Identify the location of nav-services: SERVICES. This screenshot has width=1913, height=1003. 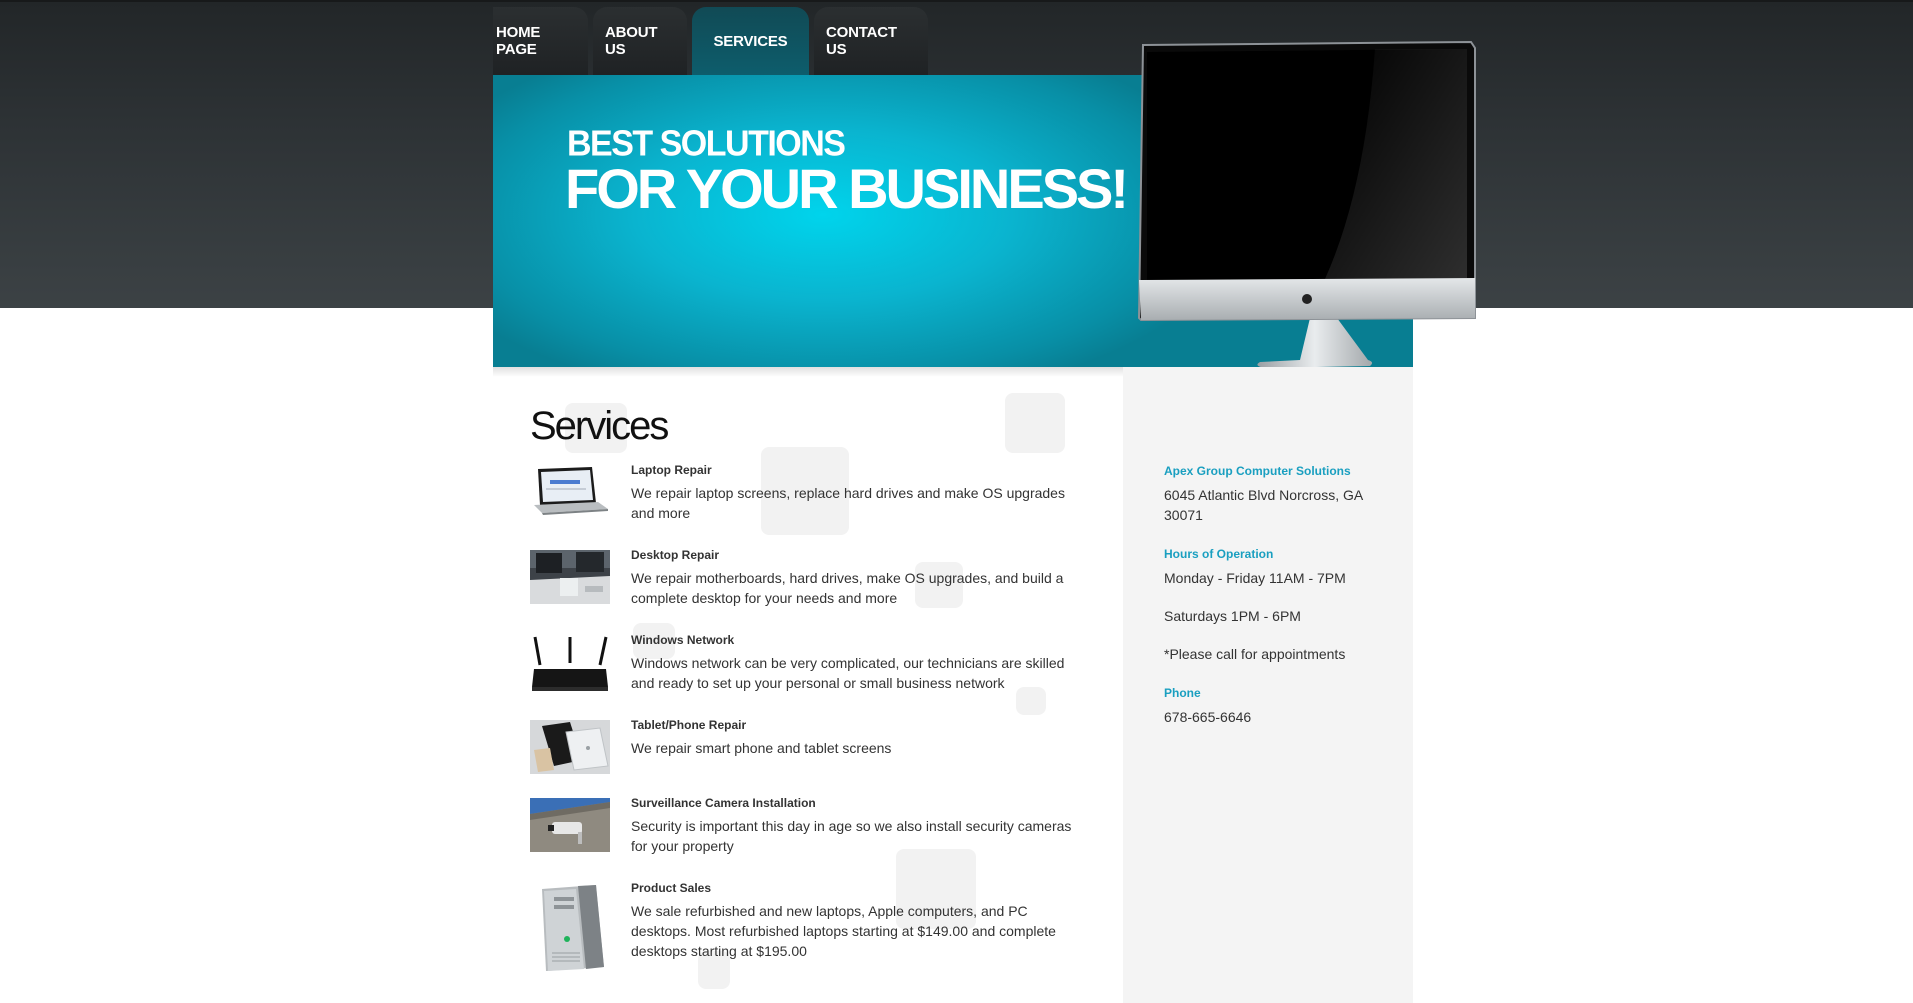
(750, 41).